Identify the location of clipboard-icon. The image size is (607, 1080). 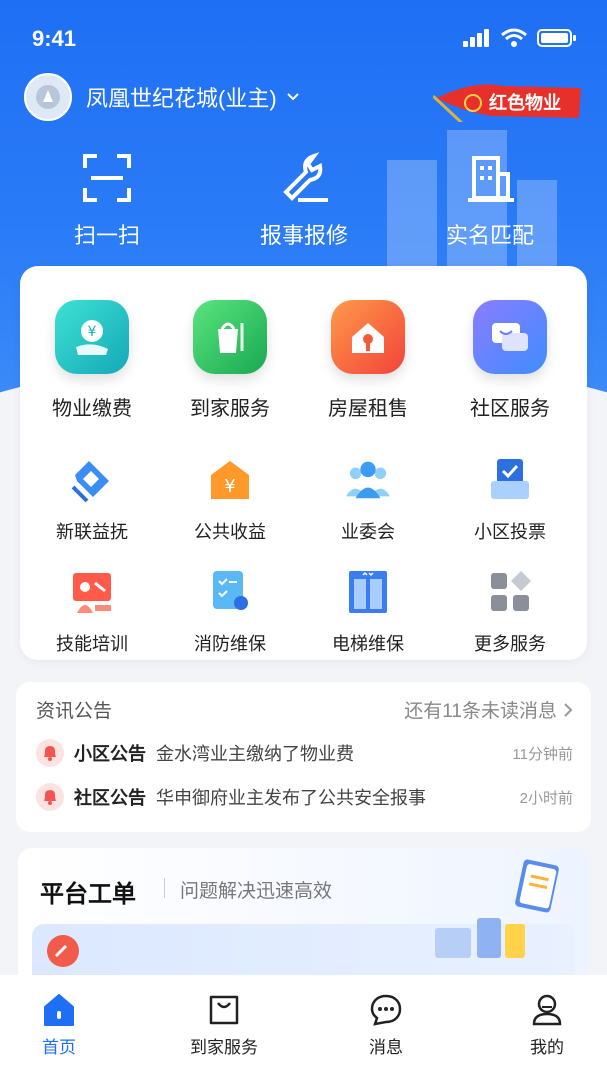
(537, 886).